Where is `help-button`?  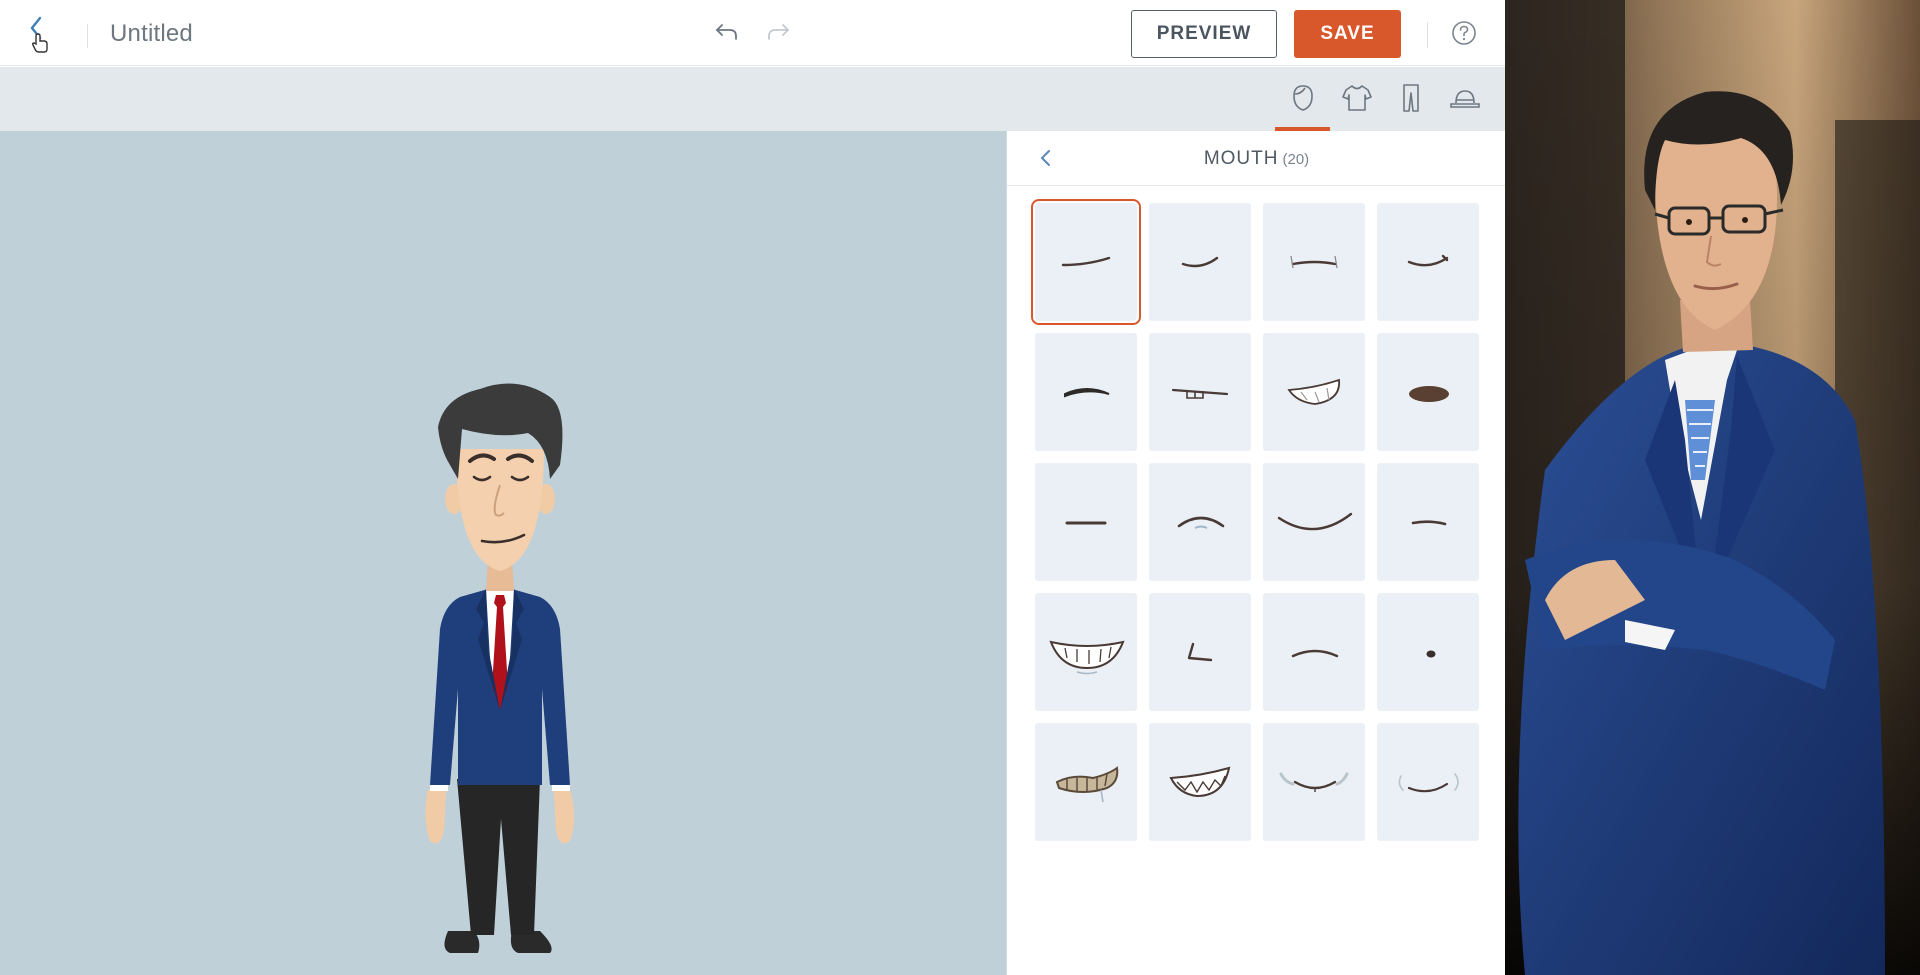
help-button is located at coordinates (1464, 33).